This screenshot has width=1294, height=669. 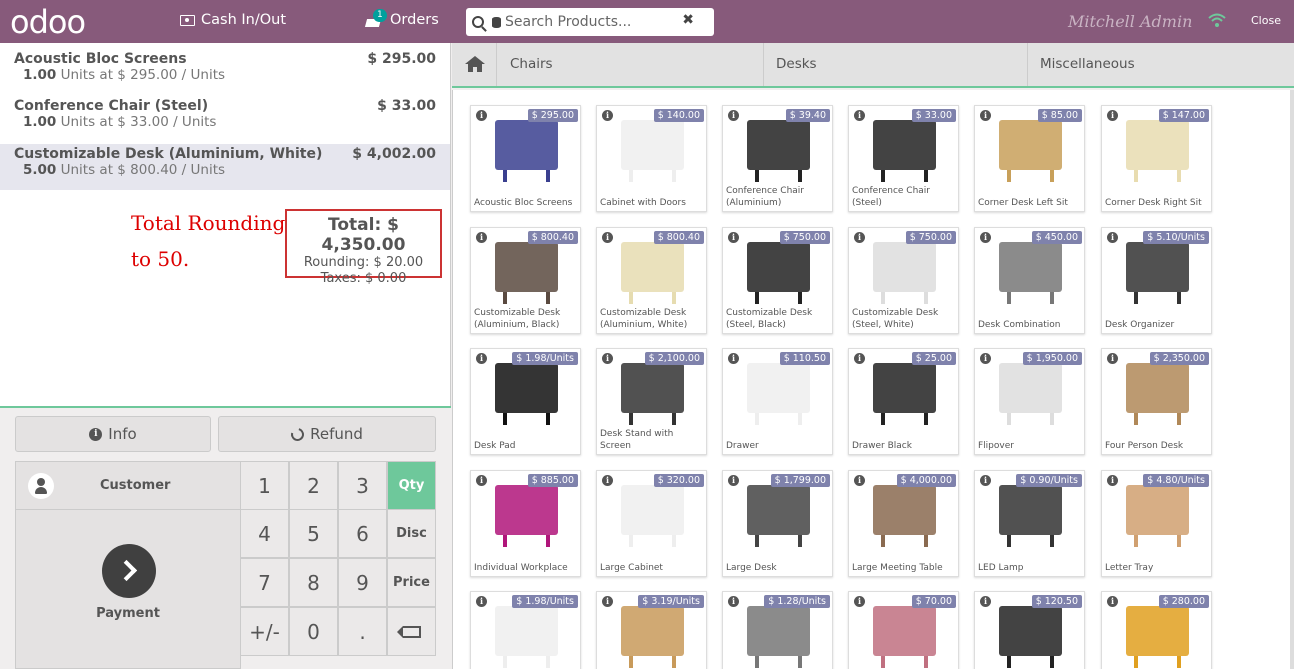 I want to click on product-card-led-lamp: i $ 0.90/Units LED Lamp, so click(x=1029, y=523).